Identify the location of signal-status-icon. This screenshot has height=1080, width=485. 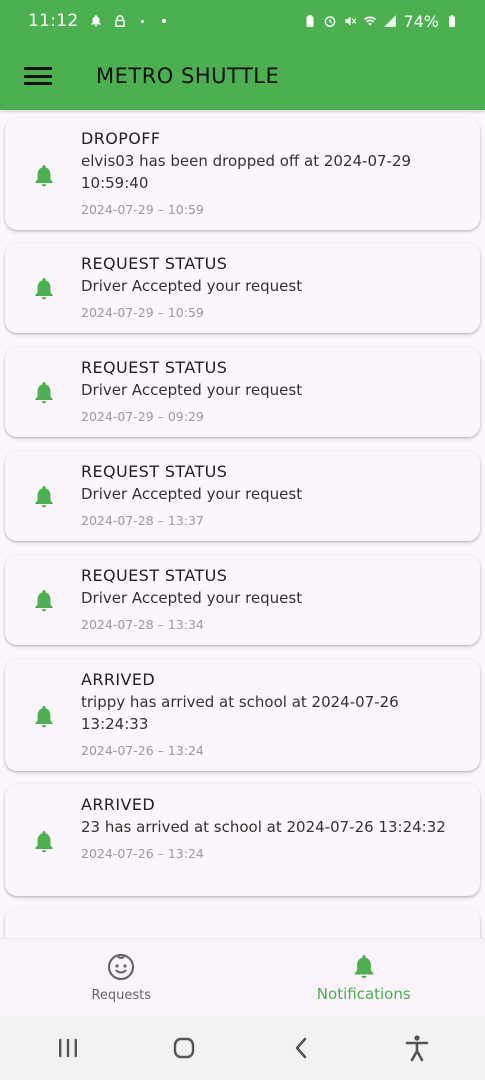
(390, 21).